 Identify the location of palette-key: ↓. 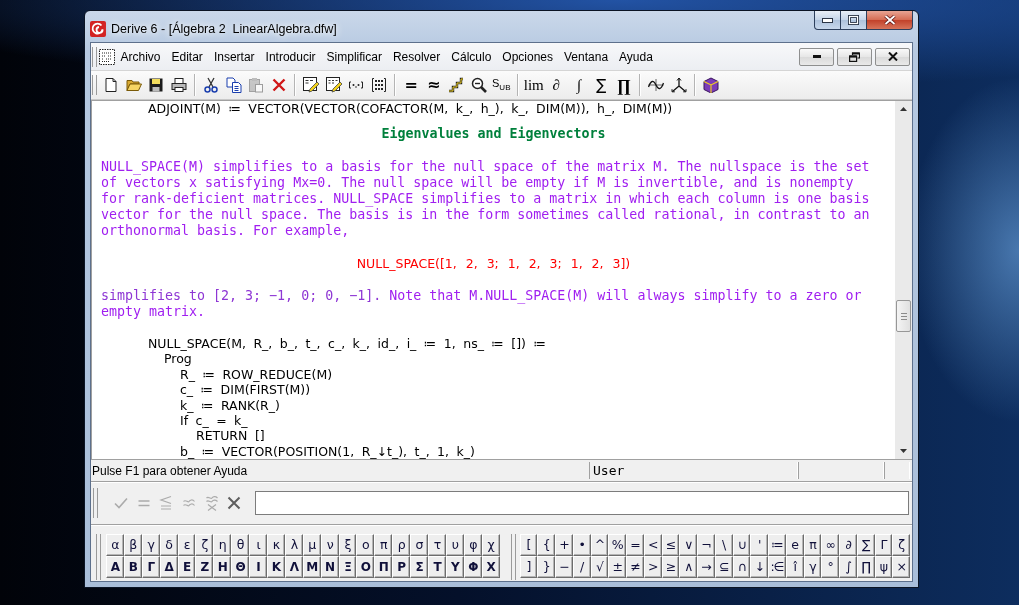
(759, 567).